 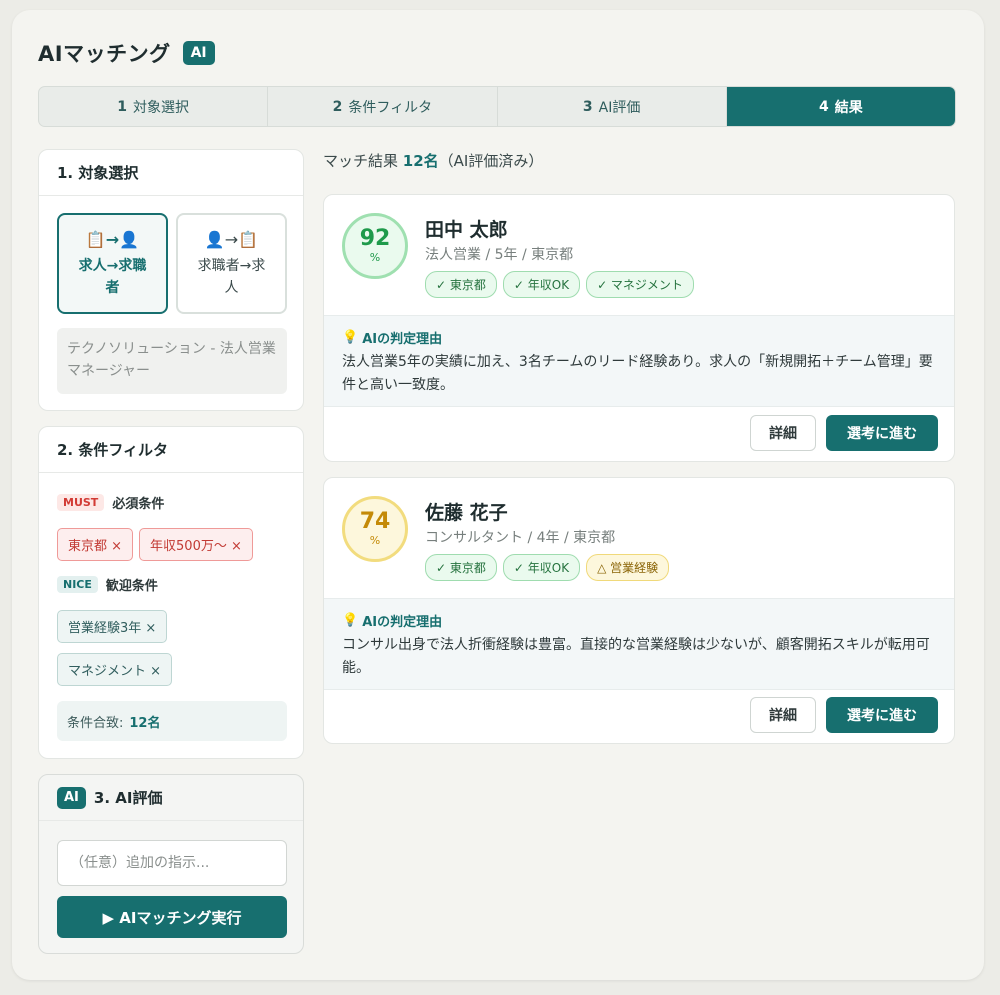 I want to click on panel-title: 2. 条件フィルタ, so click(x=171, y=450).